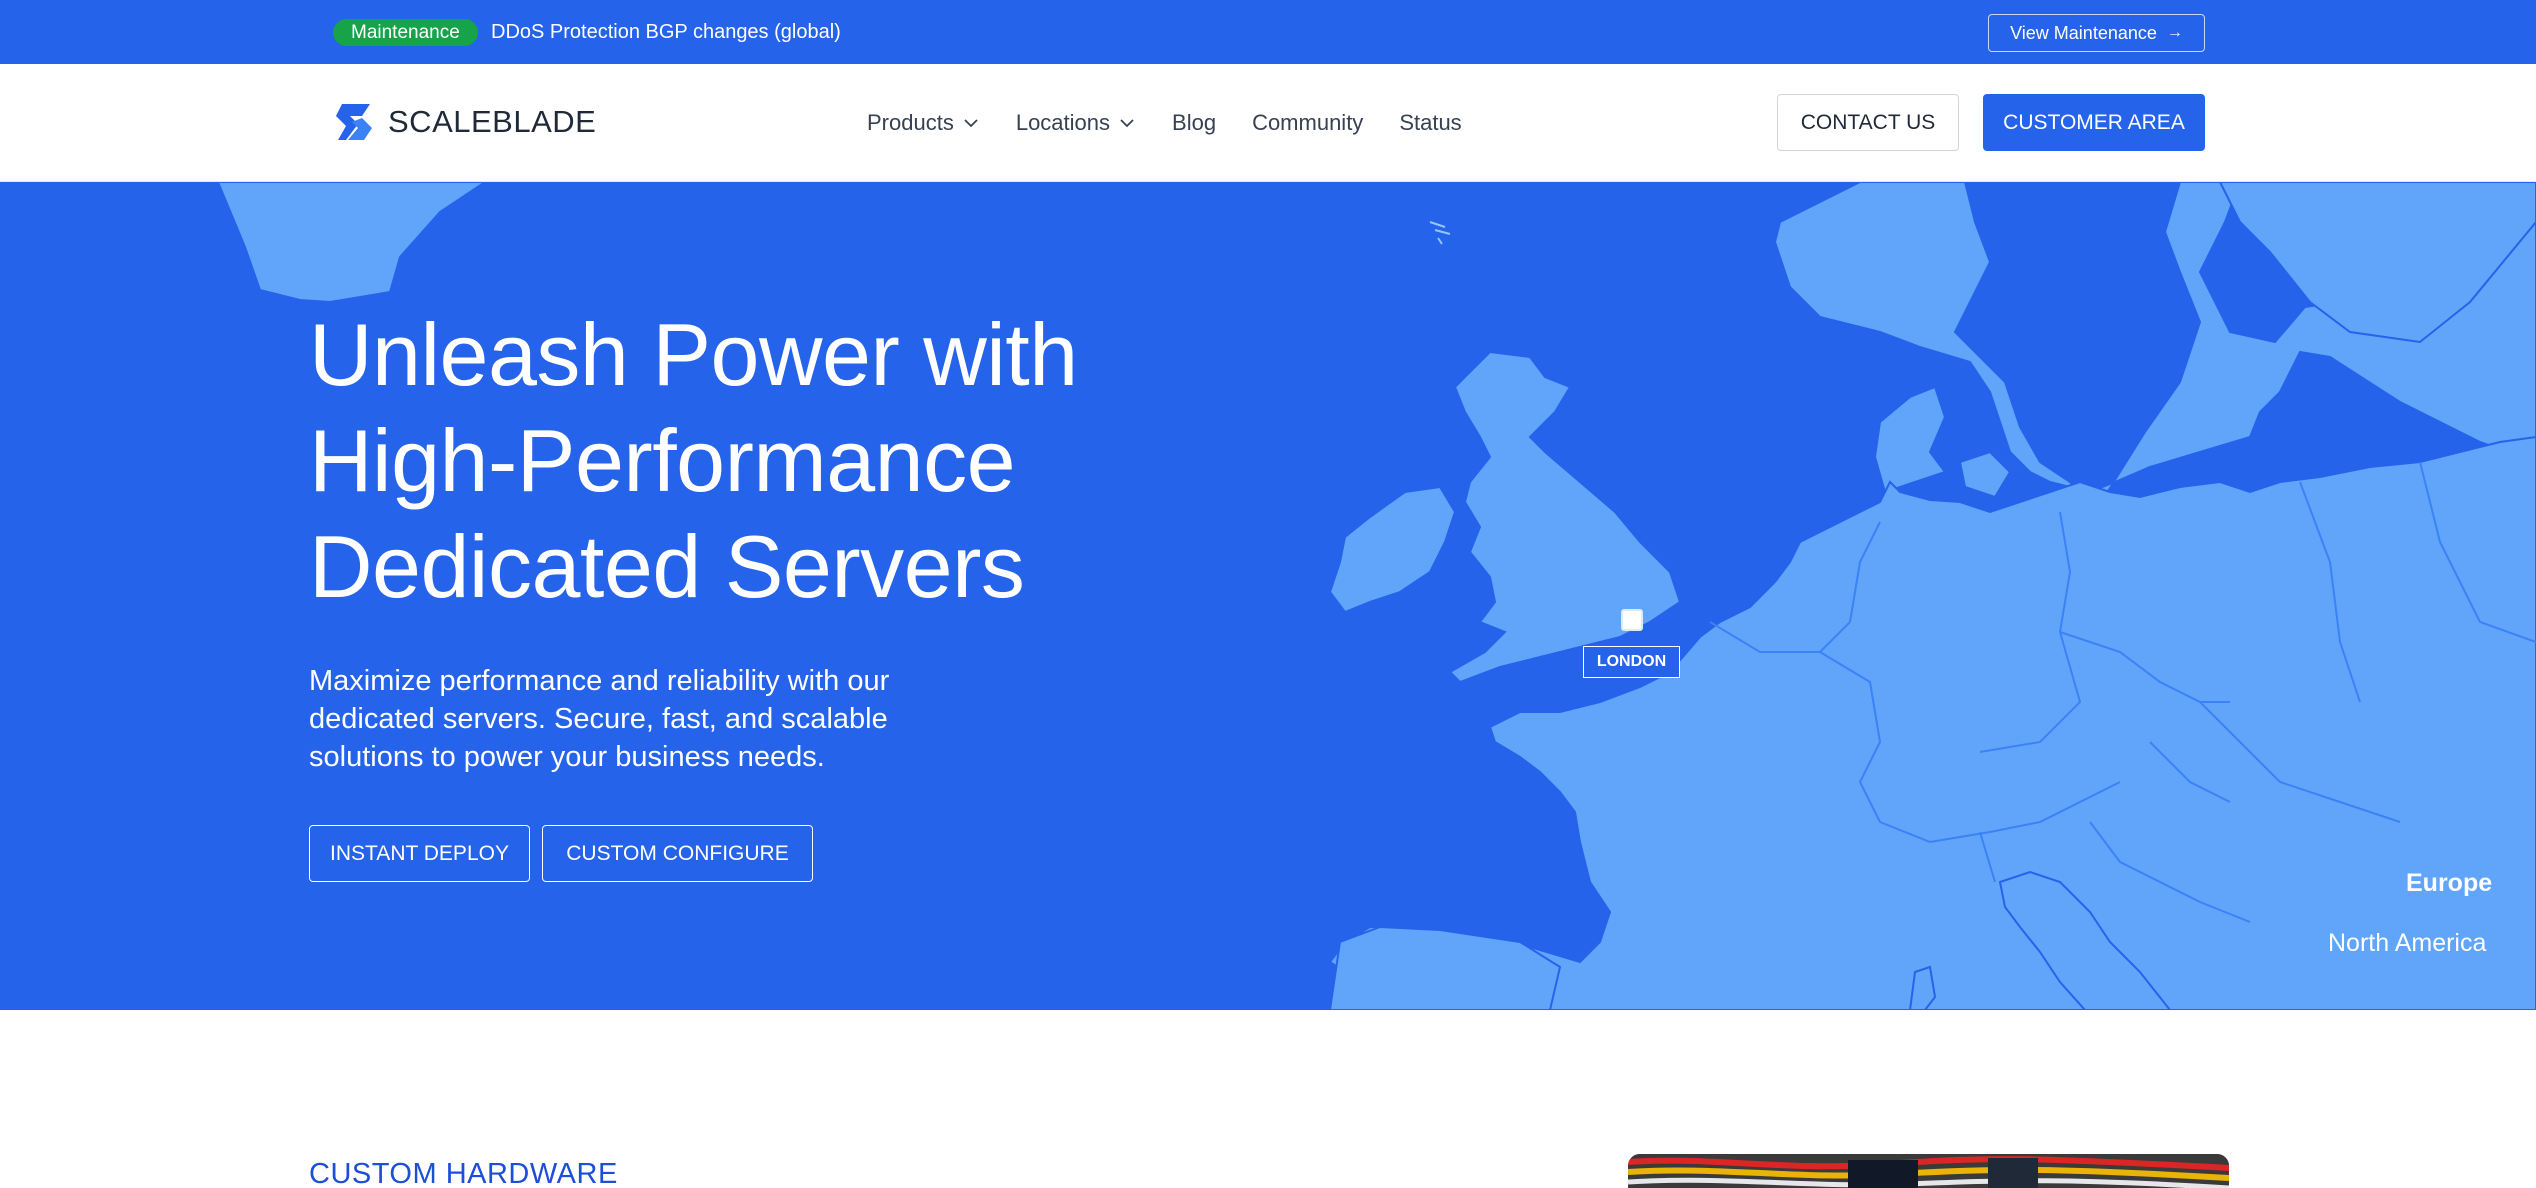 This screenshot has width=2536, height=1188. I want to click on nav-locations: Locations, so click(1076, 123).